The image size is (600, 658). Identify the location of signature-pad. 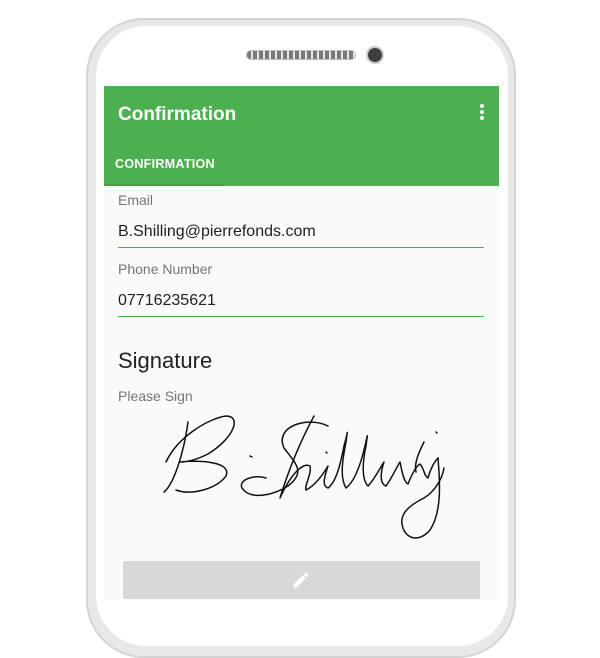
(301, 477).